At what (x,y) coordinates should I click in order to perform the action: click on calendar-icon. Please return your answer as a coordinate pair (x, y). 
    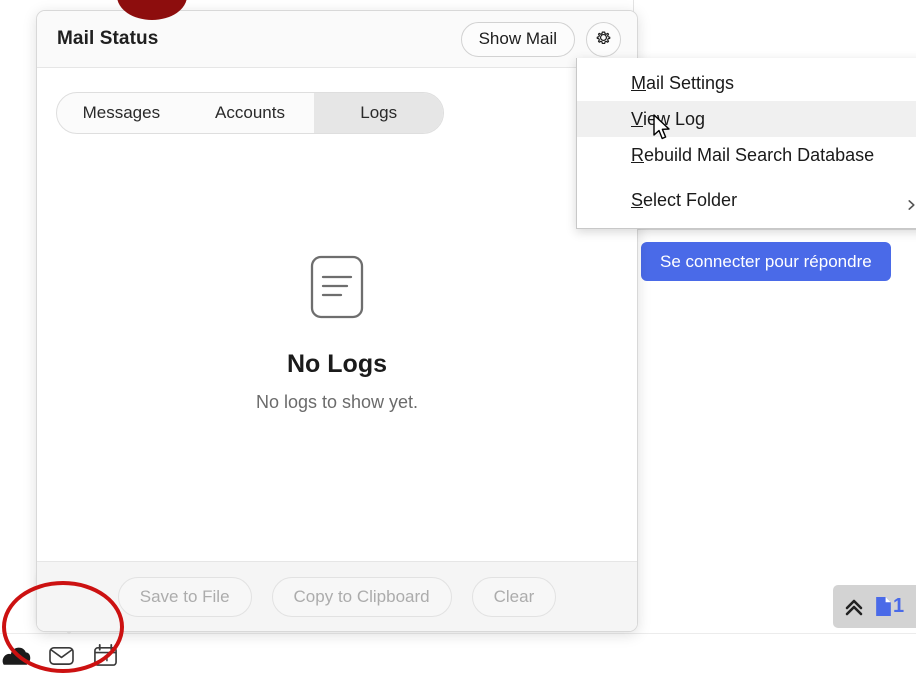
    Looking at the image, I should click on (105, 655).